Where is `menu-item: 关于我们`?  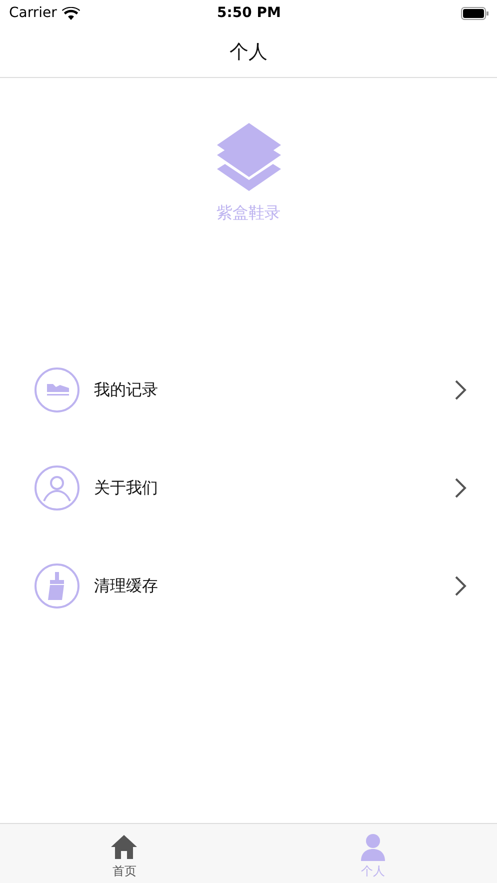
menu-item: 关于我们 is located at coordinates (267, 488).